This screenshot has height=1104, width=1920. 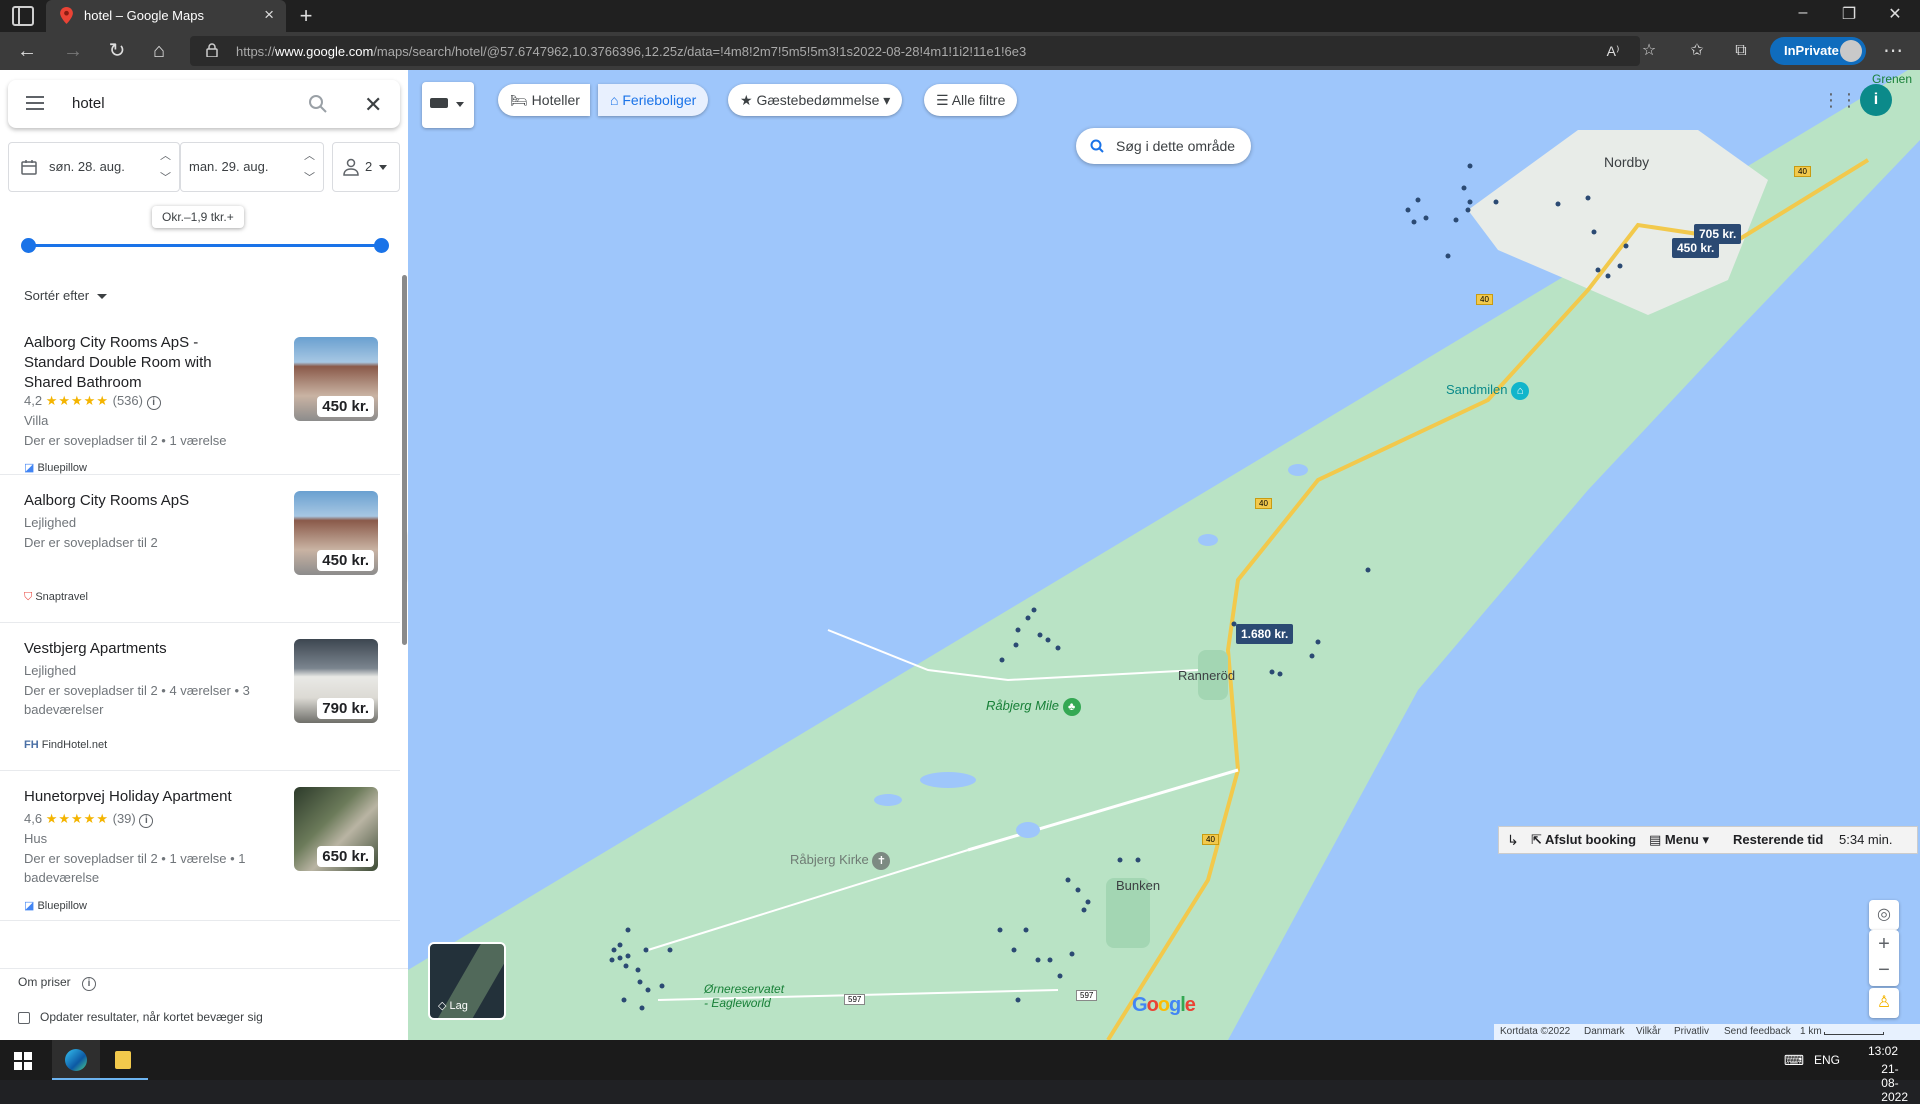 I want to click on snaptravel-icon: ⛉, so click(x=28, y=597).